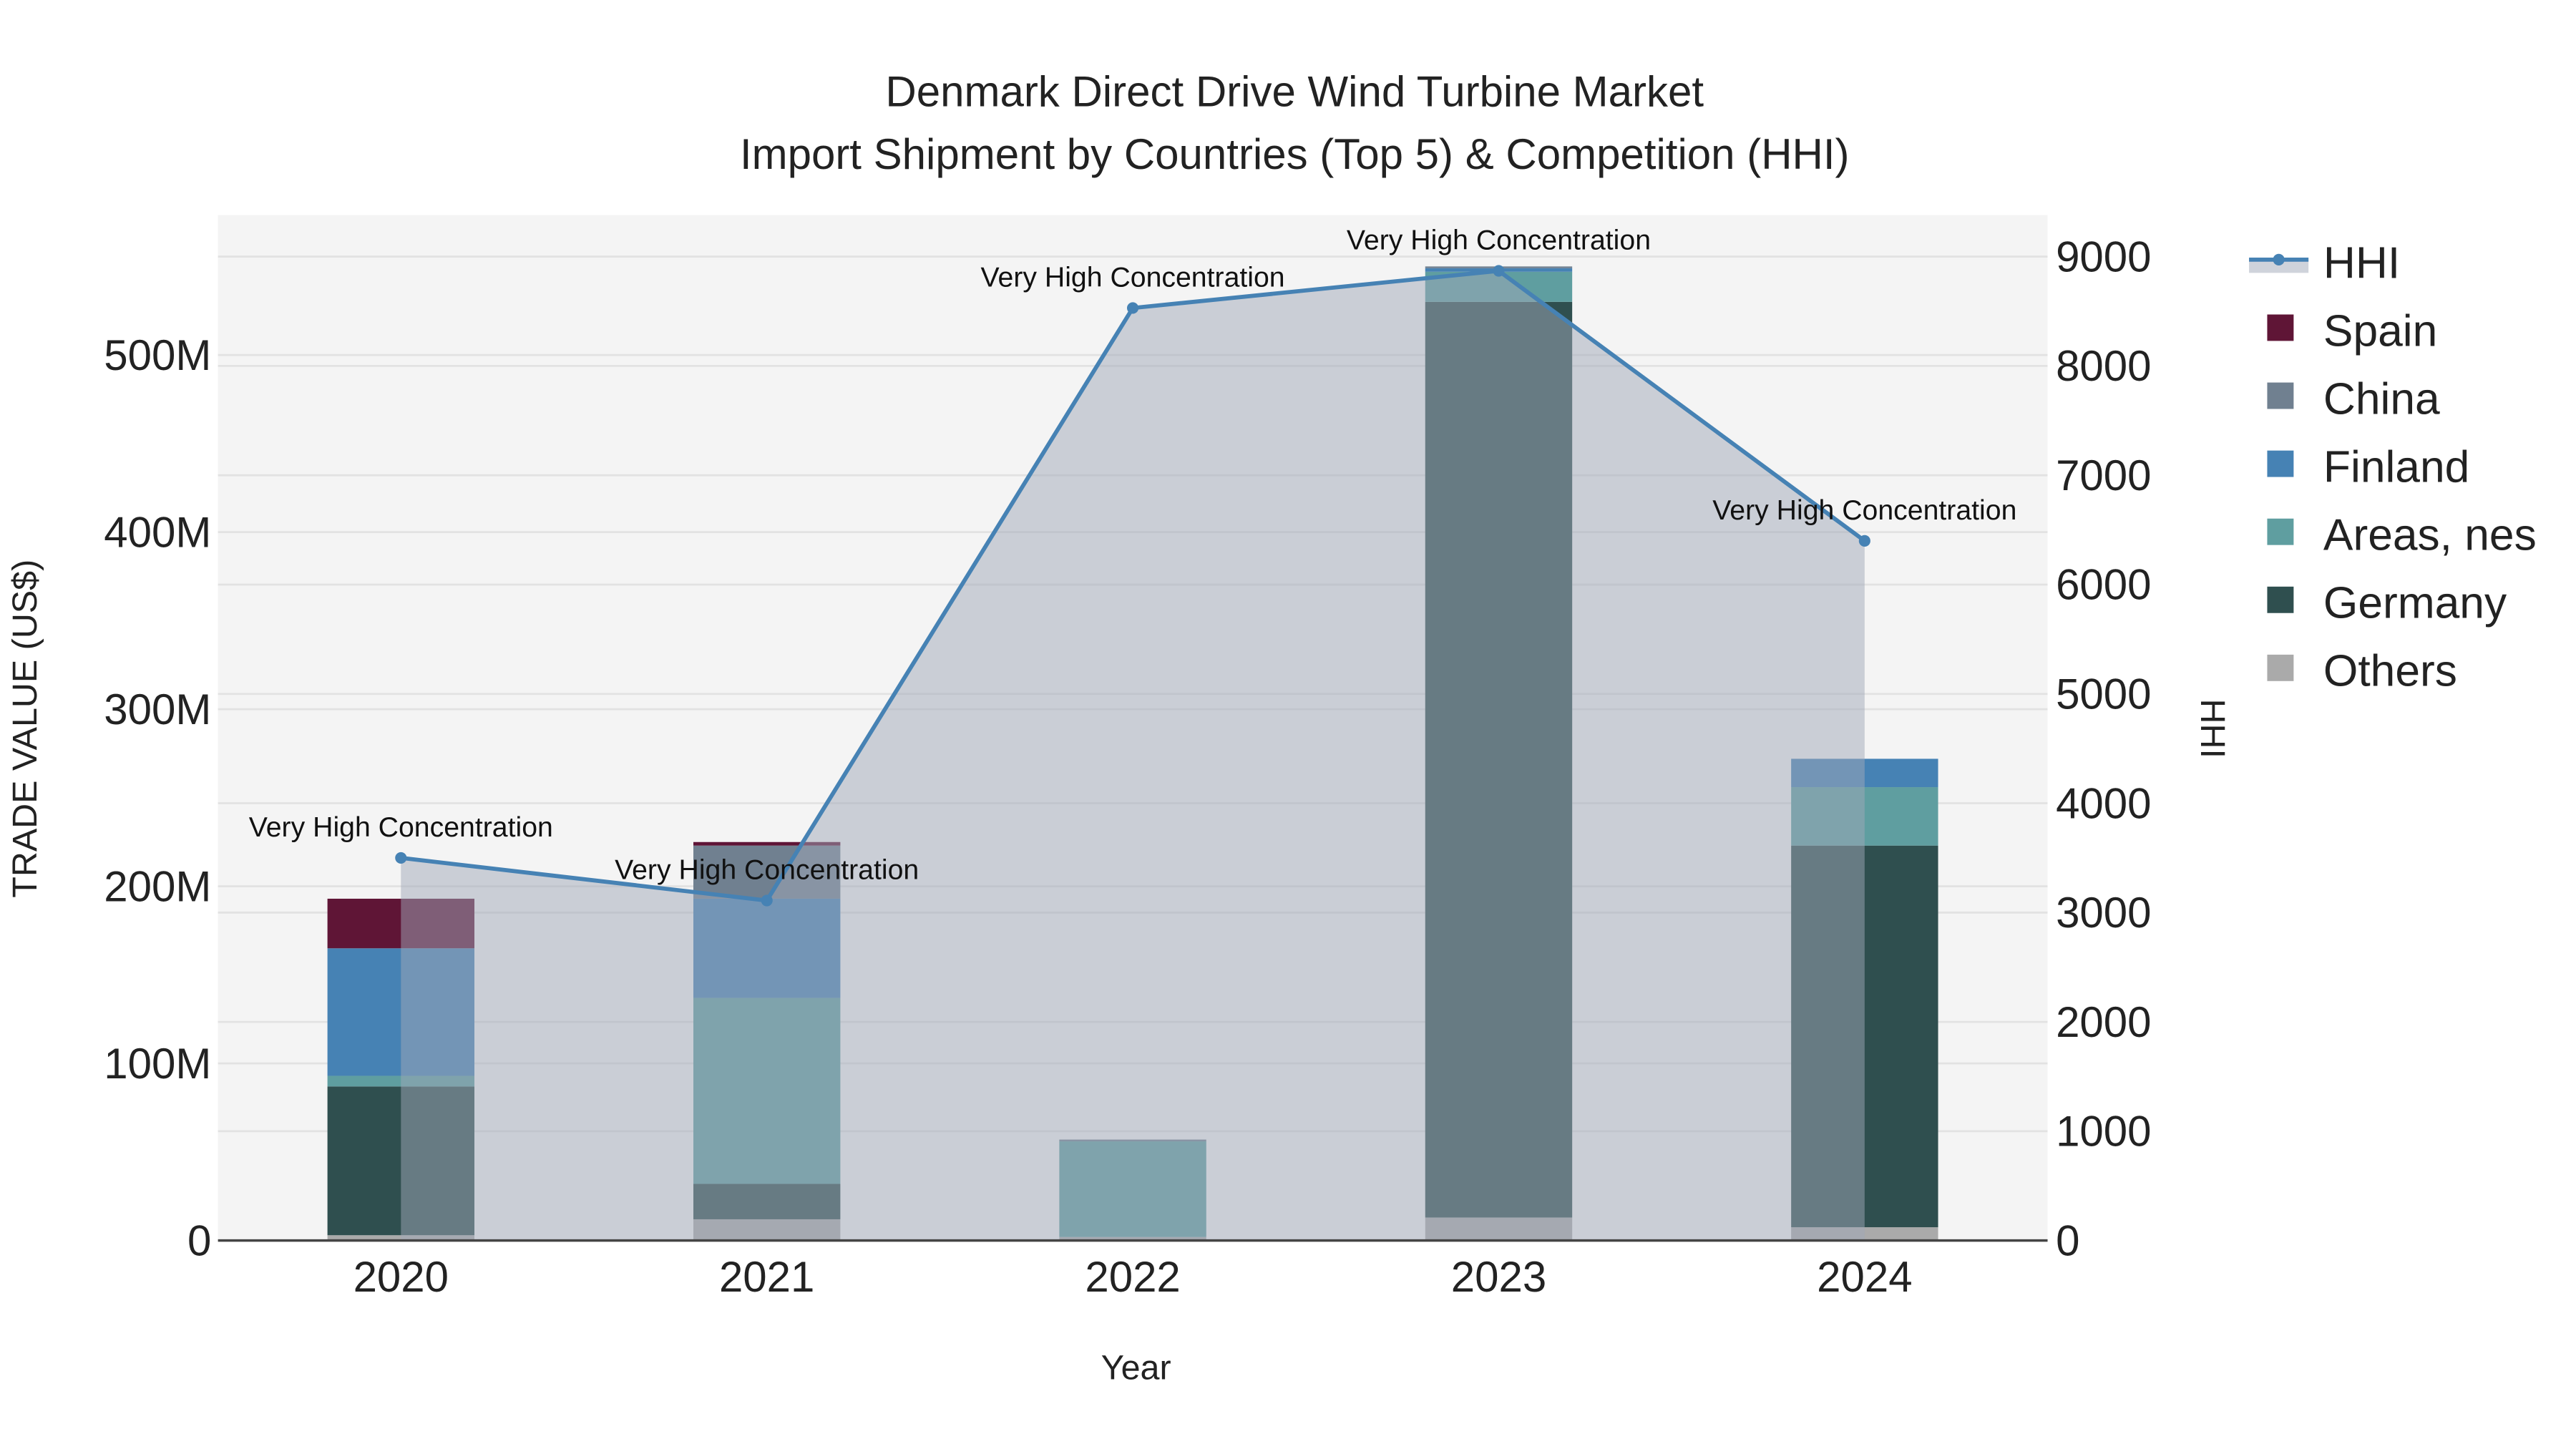 This screenshot has width=2576, height=1449. I want to click on y2-tick-label: 9000, so click(2103, 256).